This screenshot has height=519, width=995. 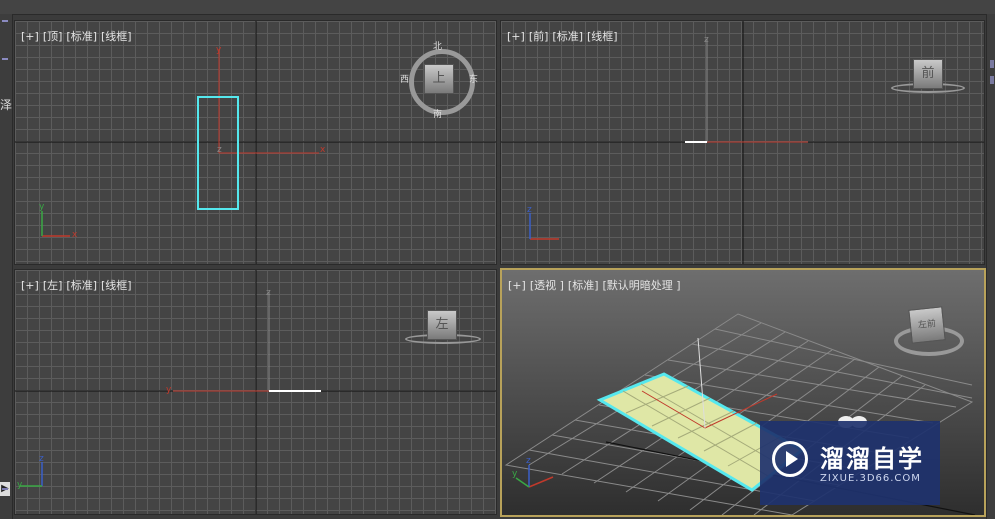 I want to click on viewcube-face: 前, so click(x=928, y=74).